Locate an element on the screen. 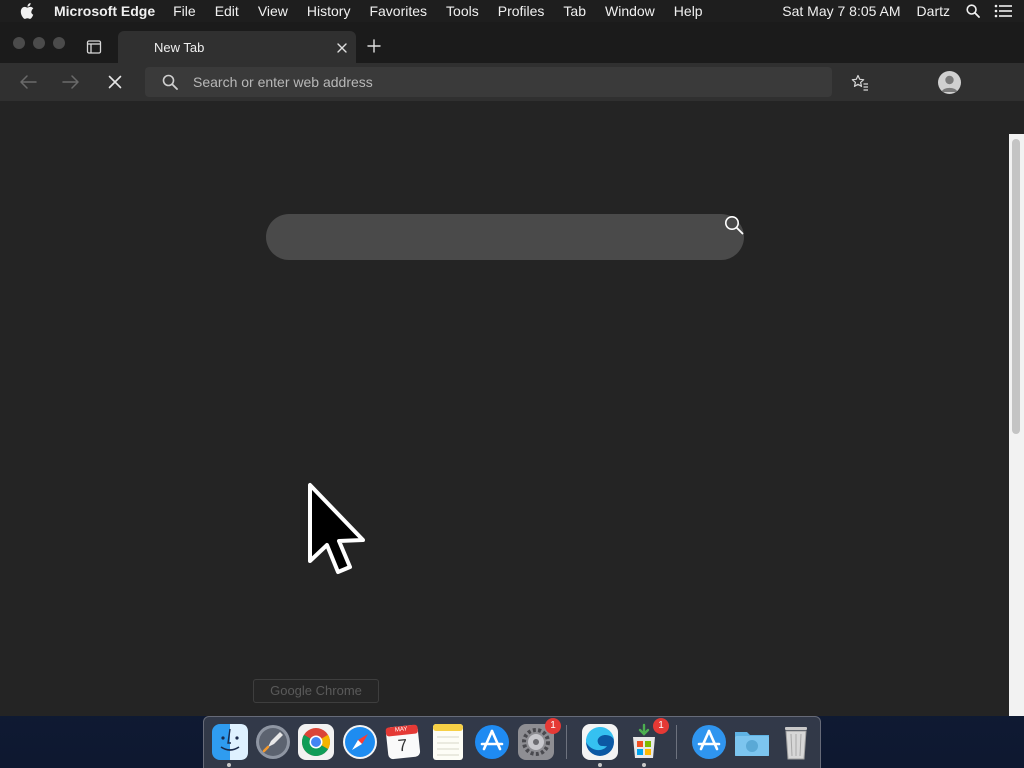 Image resolution: width=1024 pixels, height=768 pixels. menu-edit: Edit is located at coordinates (227, 11).